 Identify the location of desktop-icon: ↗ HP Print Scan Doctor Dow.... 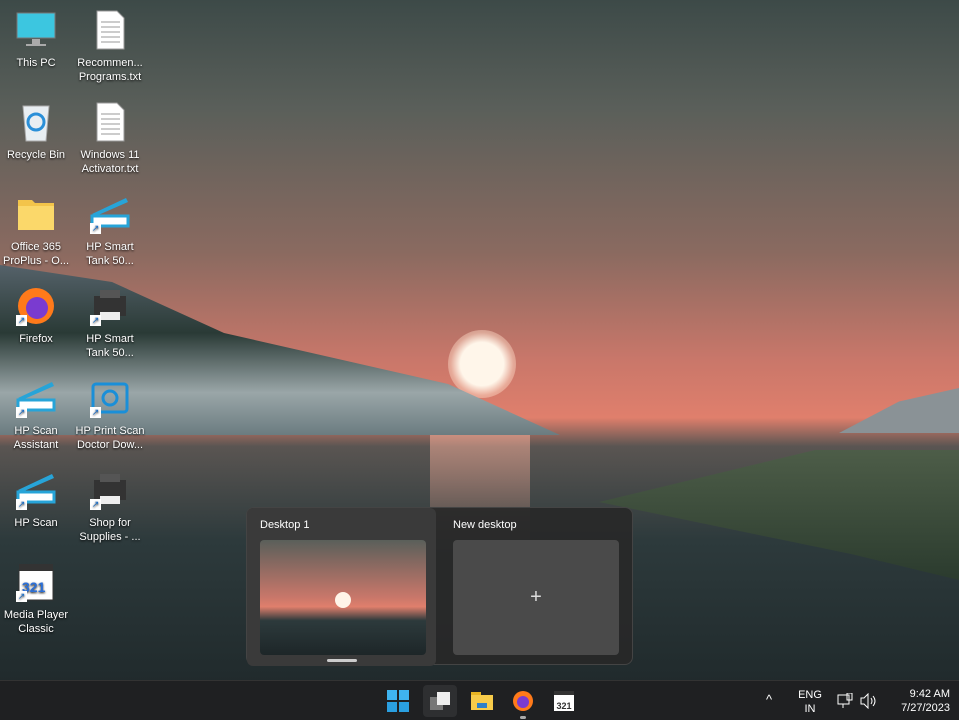
(110, 415).